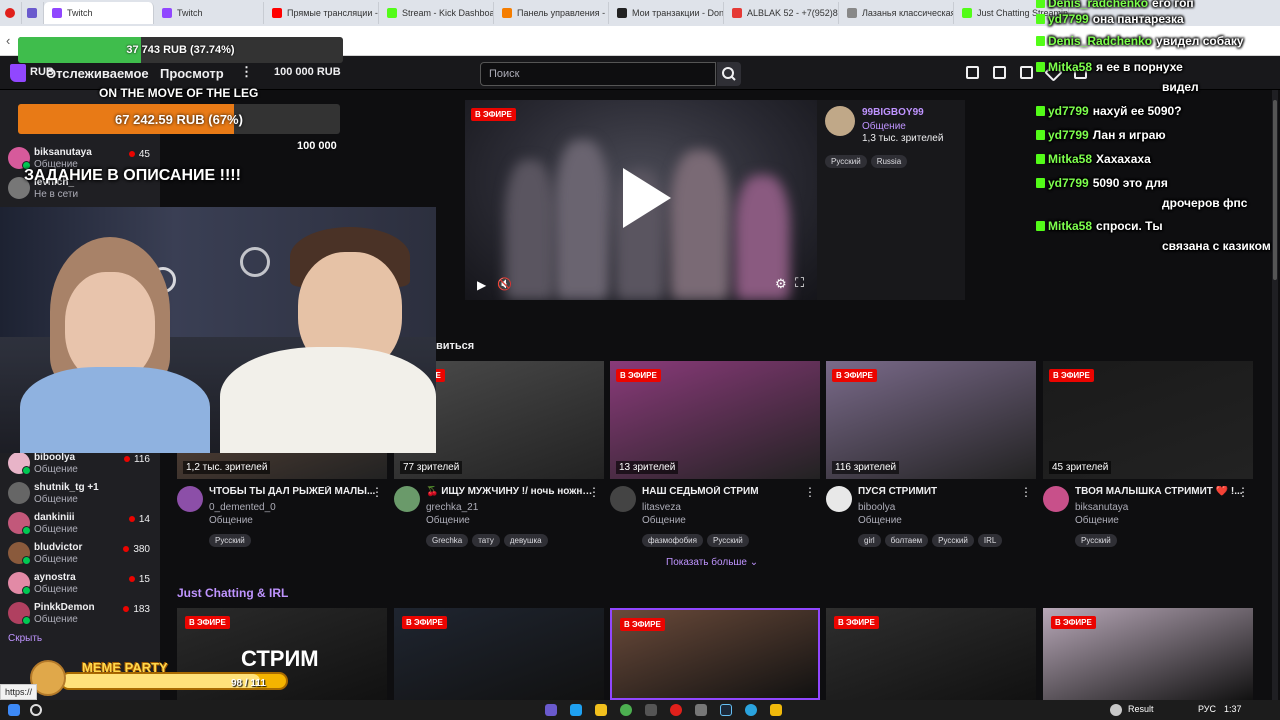  Describe the element at coordinates (504, 284) in the screenshot. I see `mute-icon: 🔇` at that location.